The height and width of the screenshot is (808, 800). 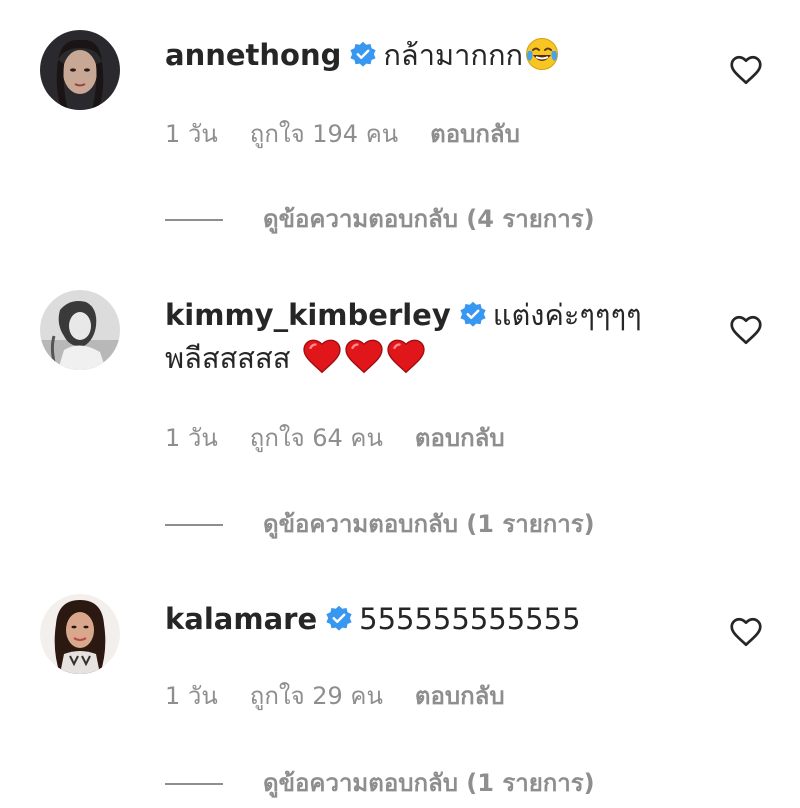 What do you see at coordinates (308, 315) in the screenshot?
I see `username: kimmy_kimberley` at bounding box center [308, 315].